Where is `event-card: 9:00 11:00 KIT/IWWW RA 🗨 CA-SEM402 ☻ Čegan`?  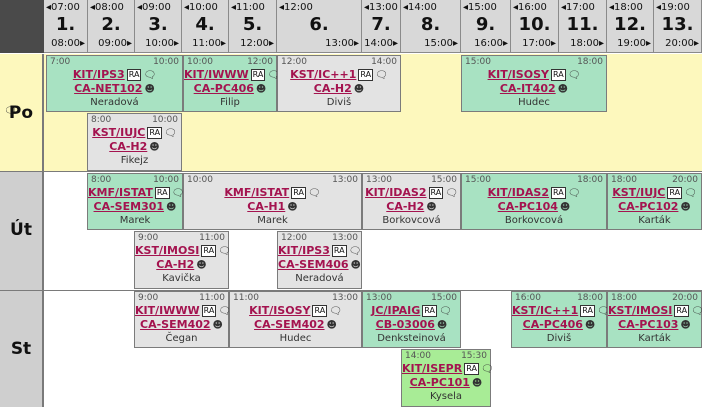
event-card: 9:00 11:00 KIT/IWWW RA 🗨 CA-SEM402 ☻ Čegan is located at coordinates (182, 319).